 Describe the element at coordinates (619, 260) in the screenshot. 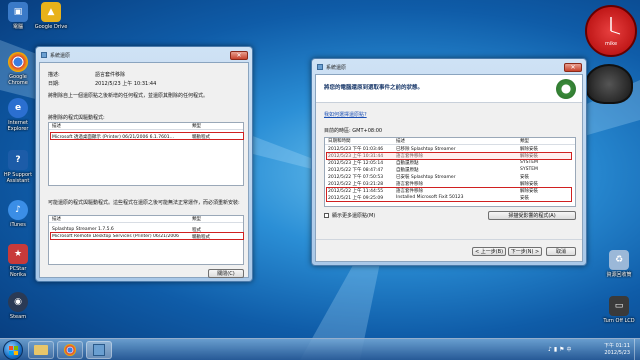

I see `recycle-bin-icon: ♻` at that location.